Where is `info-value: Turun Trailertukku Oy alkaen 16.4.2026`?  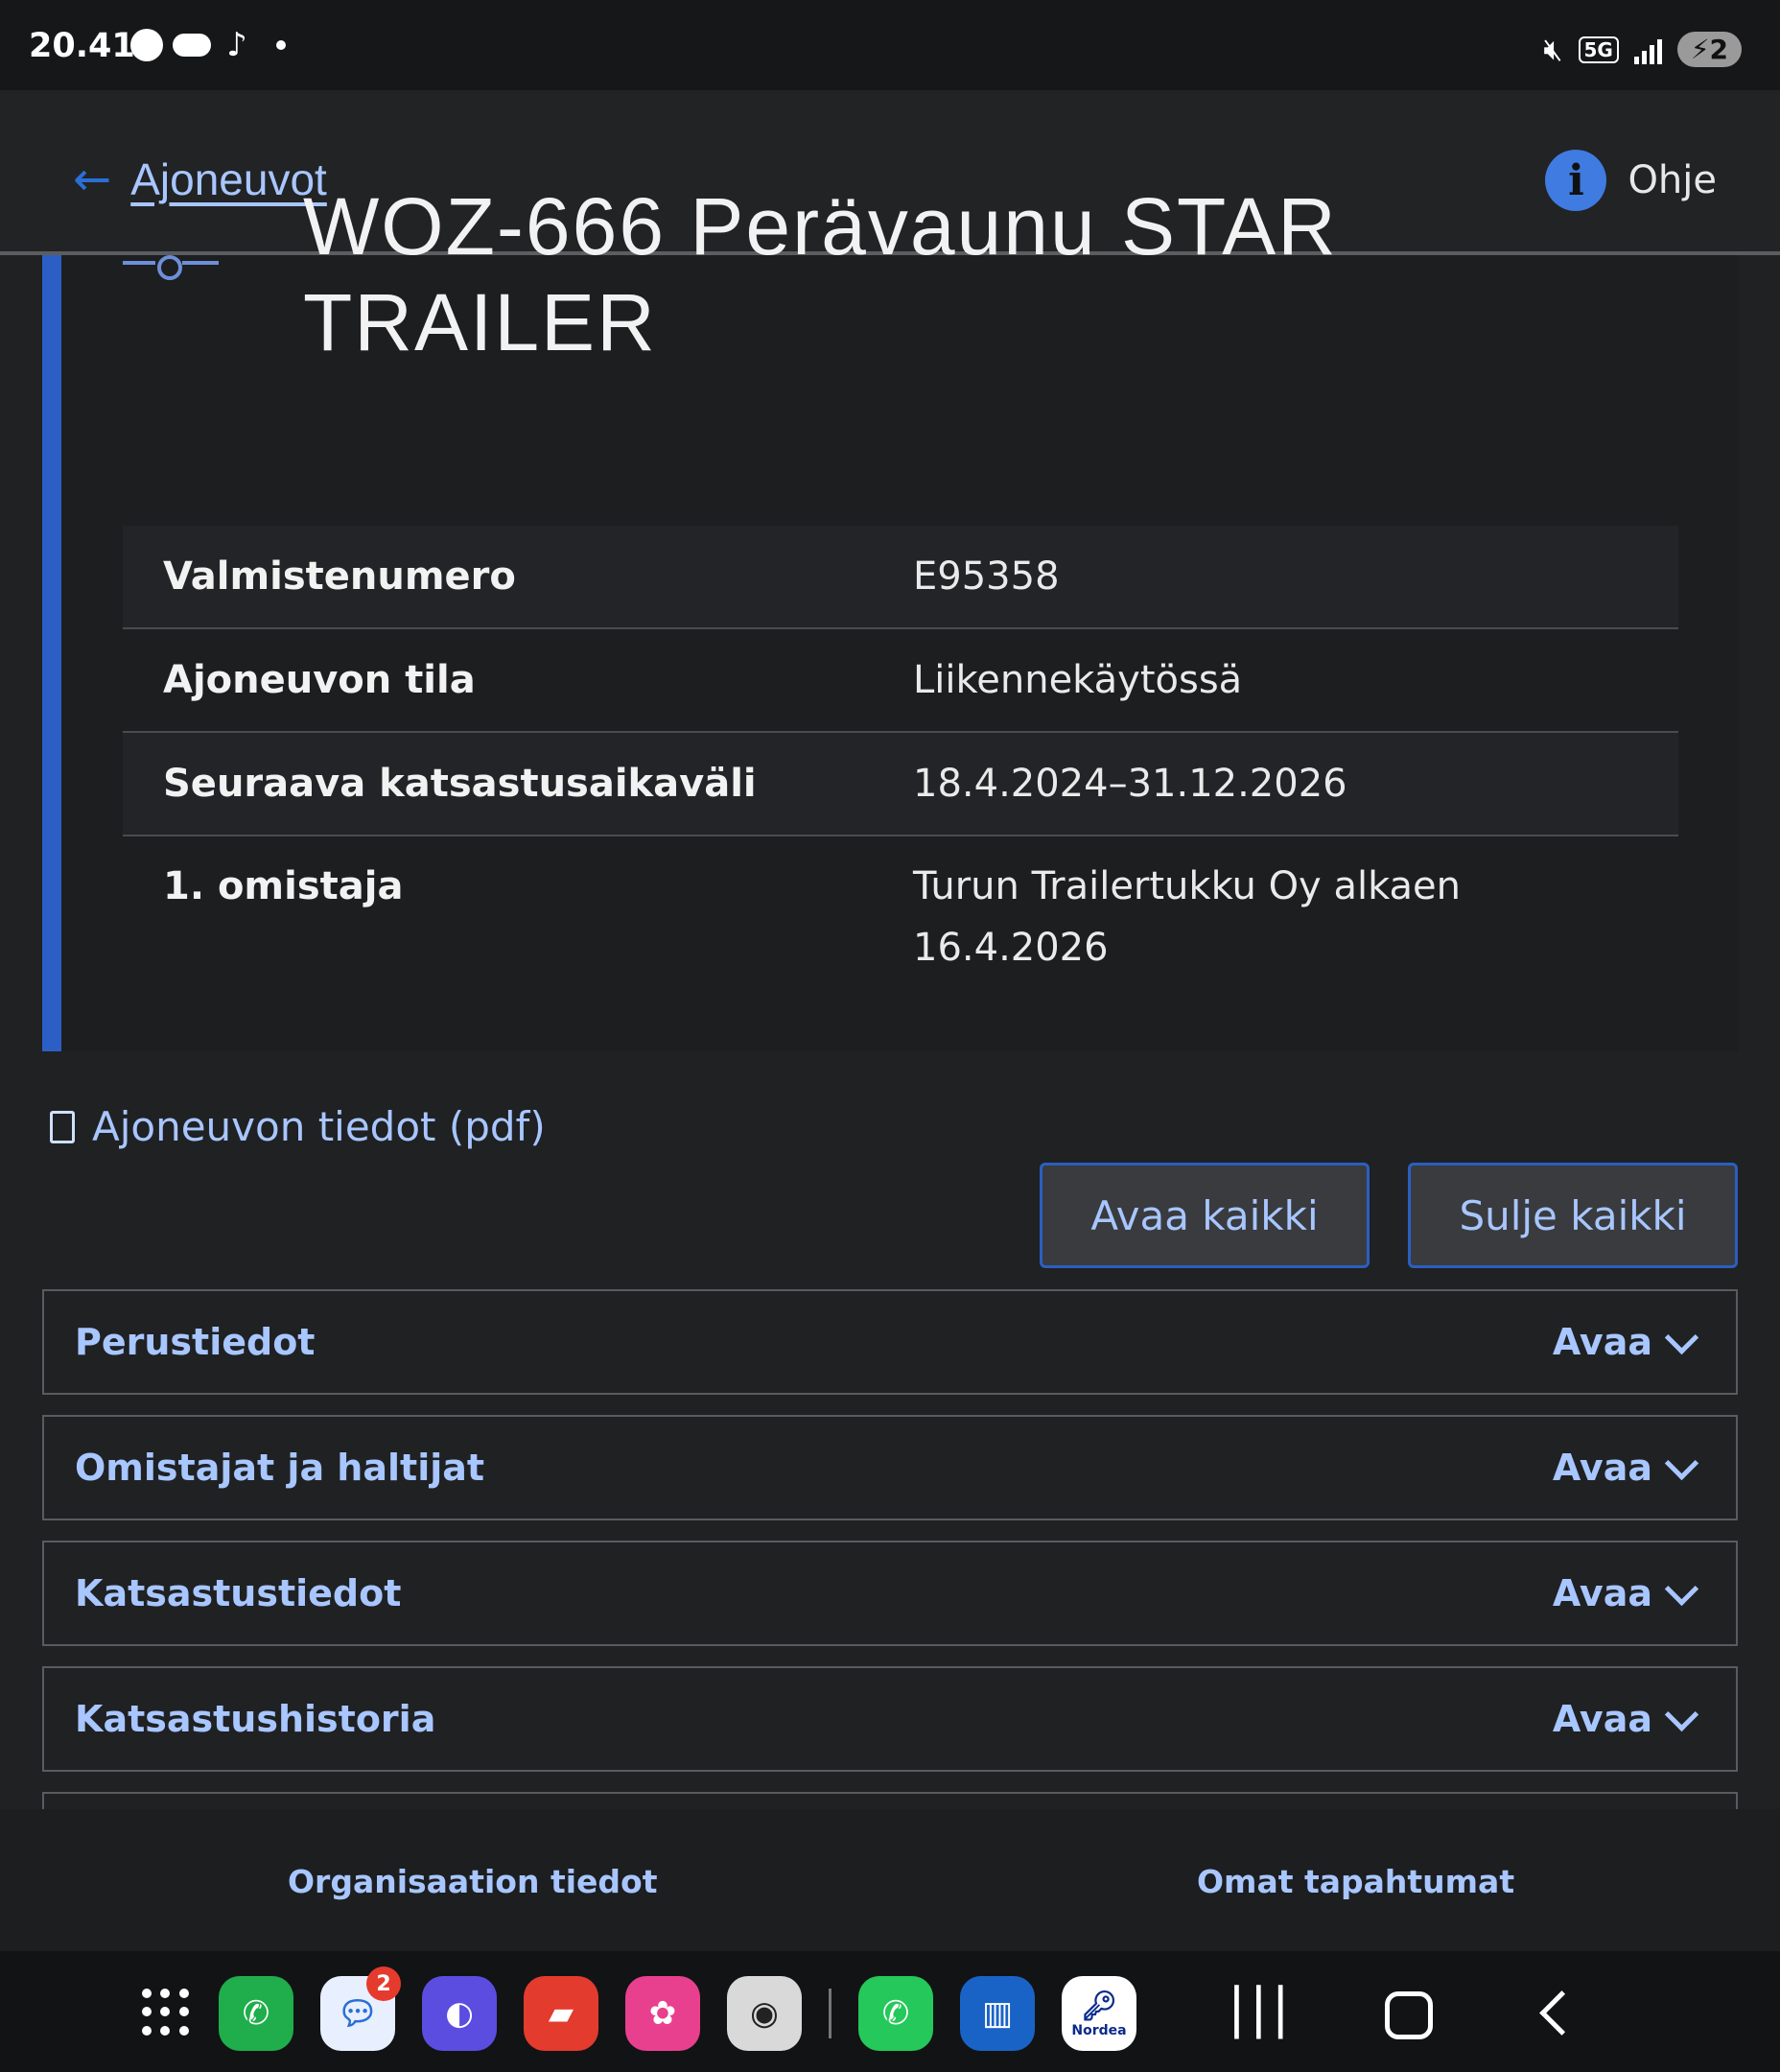
info-value: Turun Trailertukku Oy alkaen 16.4.2026 is located at coordinates (1187, 917).